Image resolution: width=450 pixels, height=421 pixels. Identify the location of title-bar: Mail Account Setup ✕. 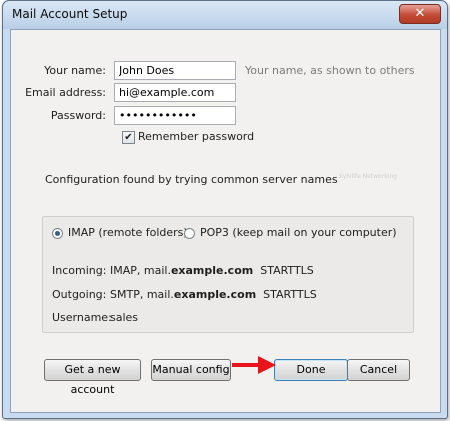
(225, 15).